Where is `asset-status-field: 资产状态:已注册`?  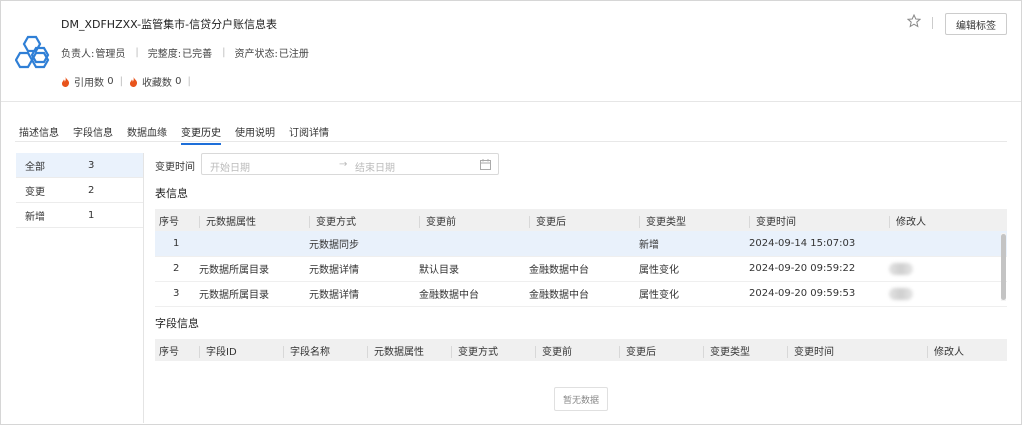
asset-status-field: 资产状态:已注册 is located at coordinates (272, 52).